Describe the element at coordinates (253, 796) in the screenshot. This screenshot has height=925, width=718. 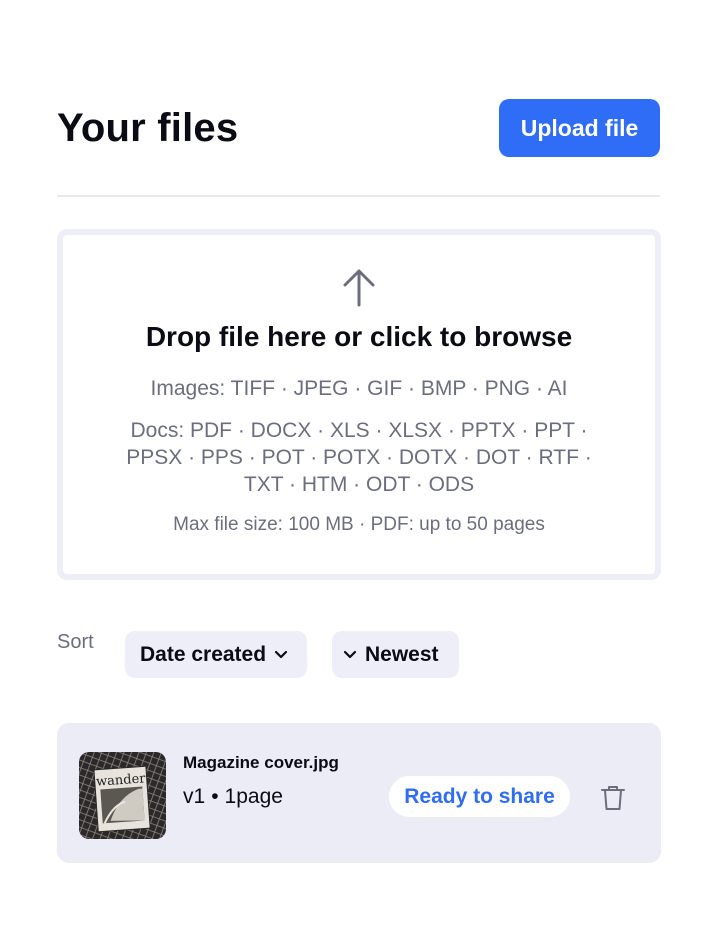
I see `file-pages: 1page` at that location.